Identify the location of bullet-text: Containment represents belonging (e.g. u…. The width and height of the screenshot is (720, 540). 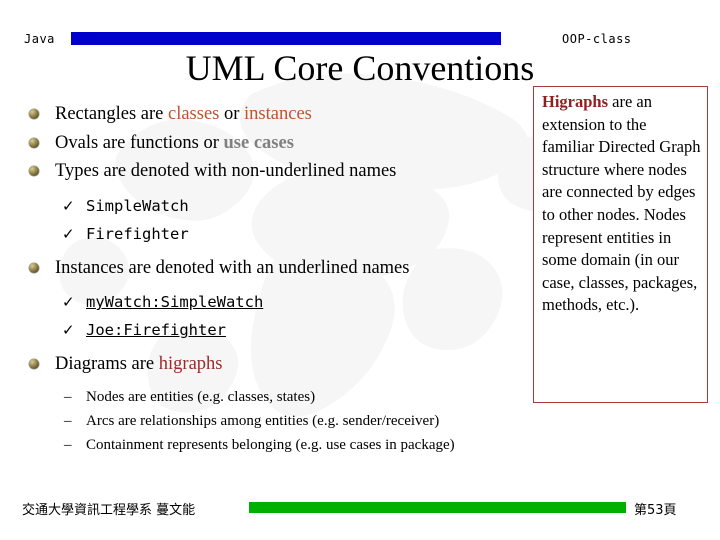
(270, 444).